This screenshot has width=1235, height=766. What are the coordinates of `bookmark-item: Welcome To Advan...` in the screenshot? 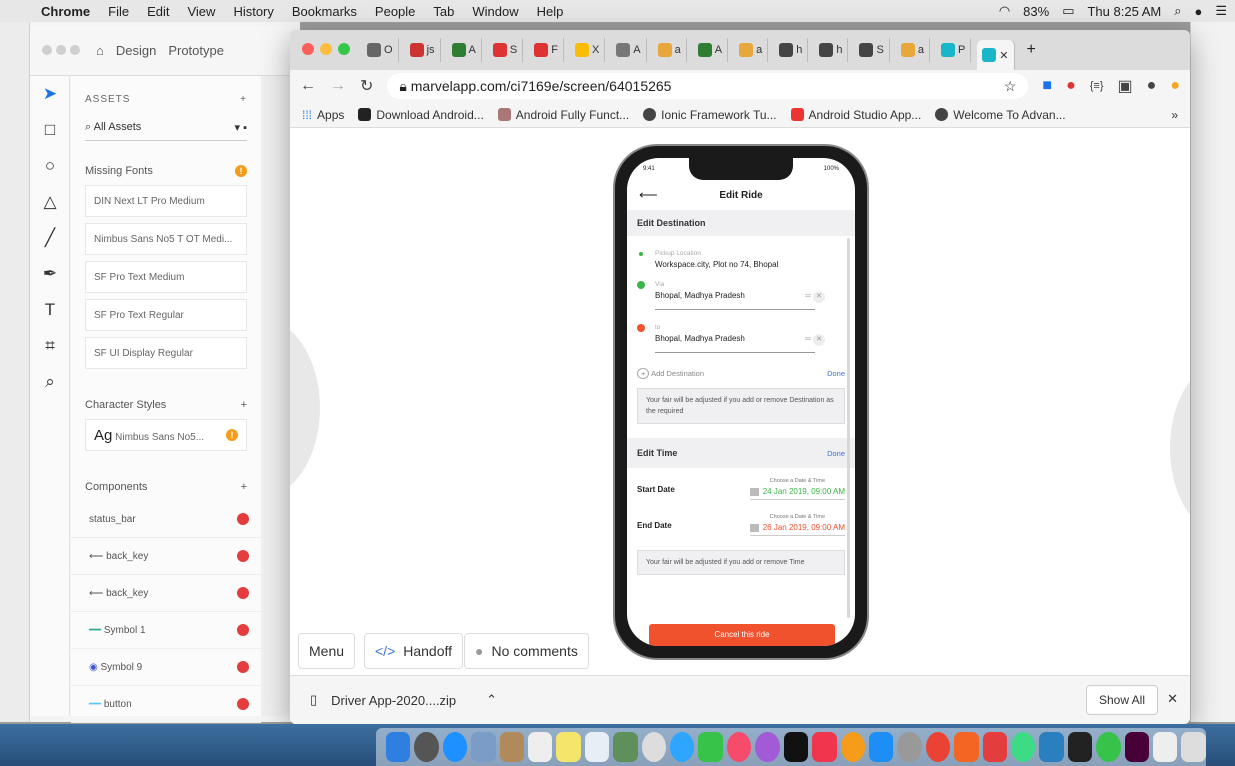 It's located at (1000, 115).